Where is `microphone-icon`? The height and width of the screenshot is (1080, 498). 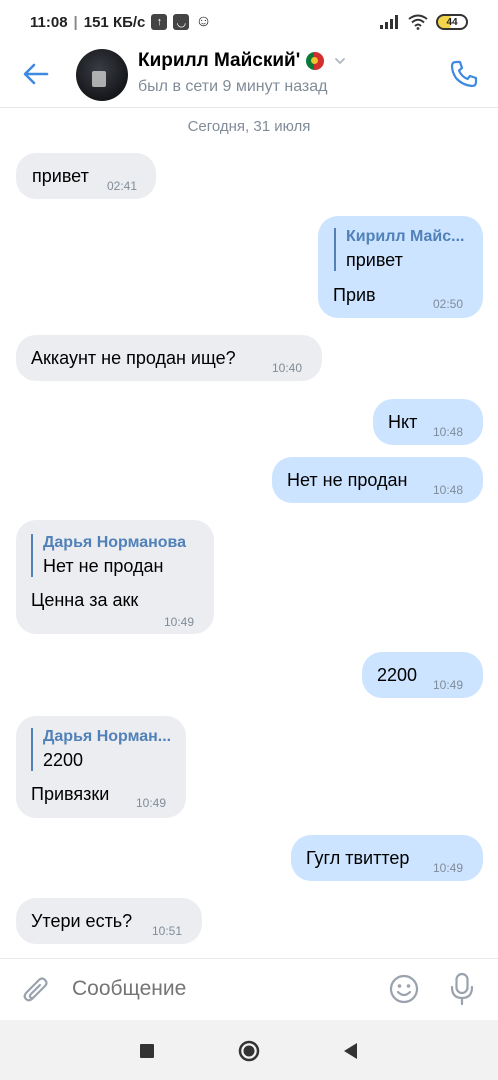
microphone-icon is located at coordinates (462, 989).